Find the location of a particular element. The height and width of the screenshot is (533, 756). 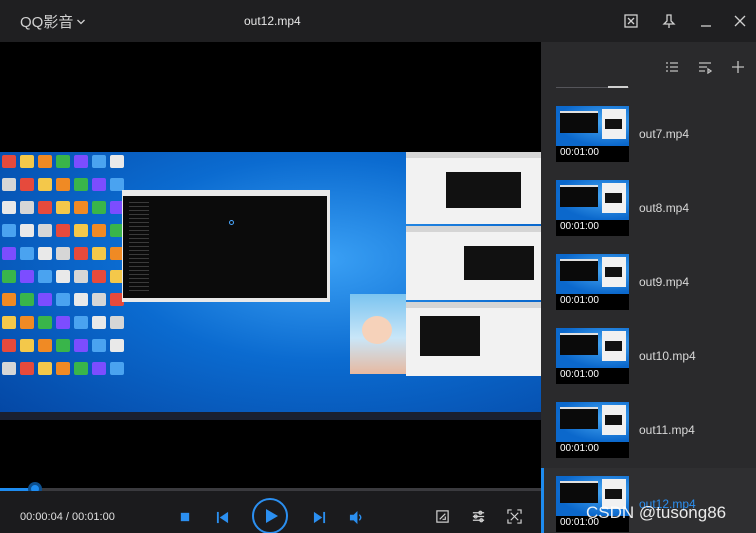

volume-icon is located at coordinates (355, 517).